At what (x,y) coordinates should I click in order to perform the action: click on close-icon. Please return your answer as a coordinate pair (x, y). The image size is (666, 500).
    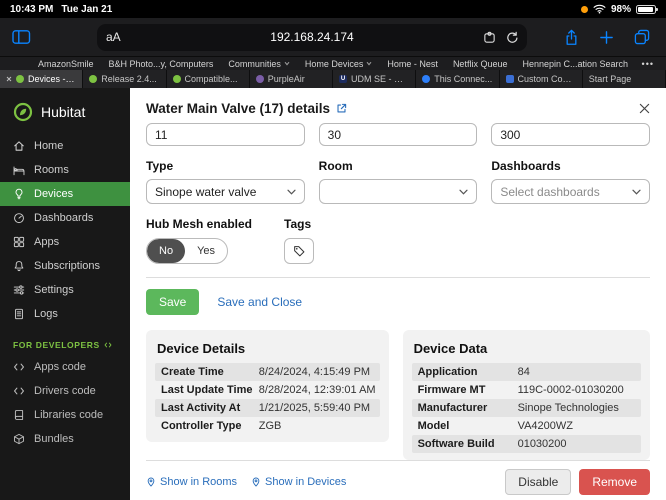
    Looking at the image, I should click on (644, 108).